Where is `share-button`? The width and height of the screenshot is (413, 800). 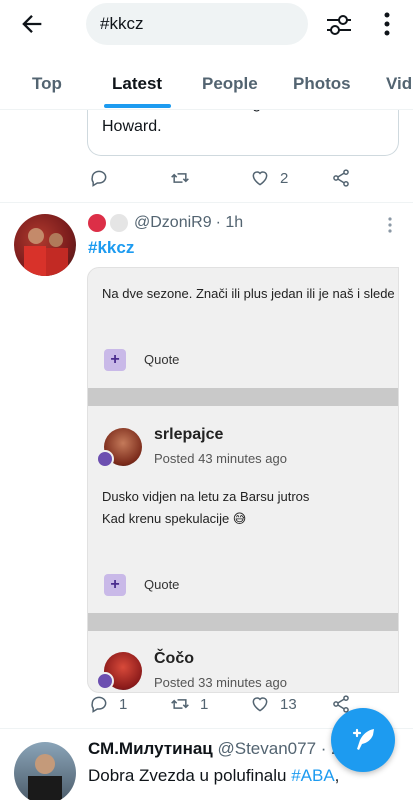 share-button is located at coordinates (341, 178).